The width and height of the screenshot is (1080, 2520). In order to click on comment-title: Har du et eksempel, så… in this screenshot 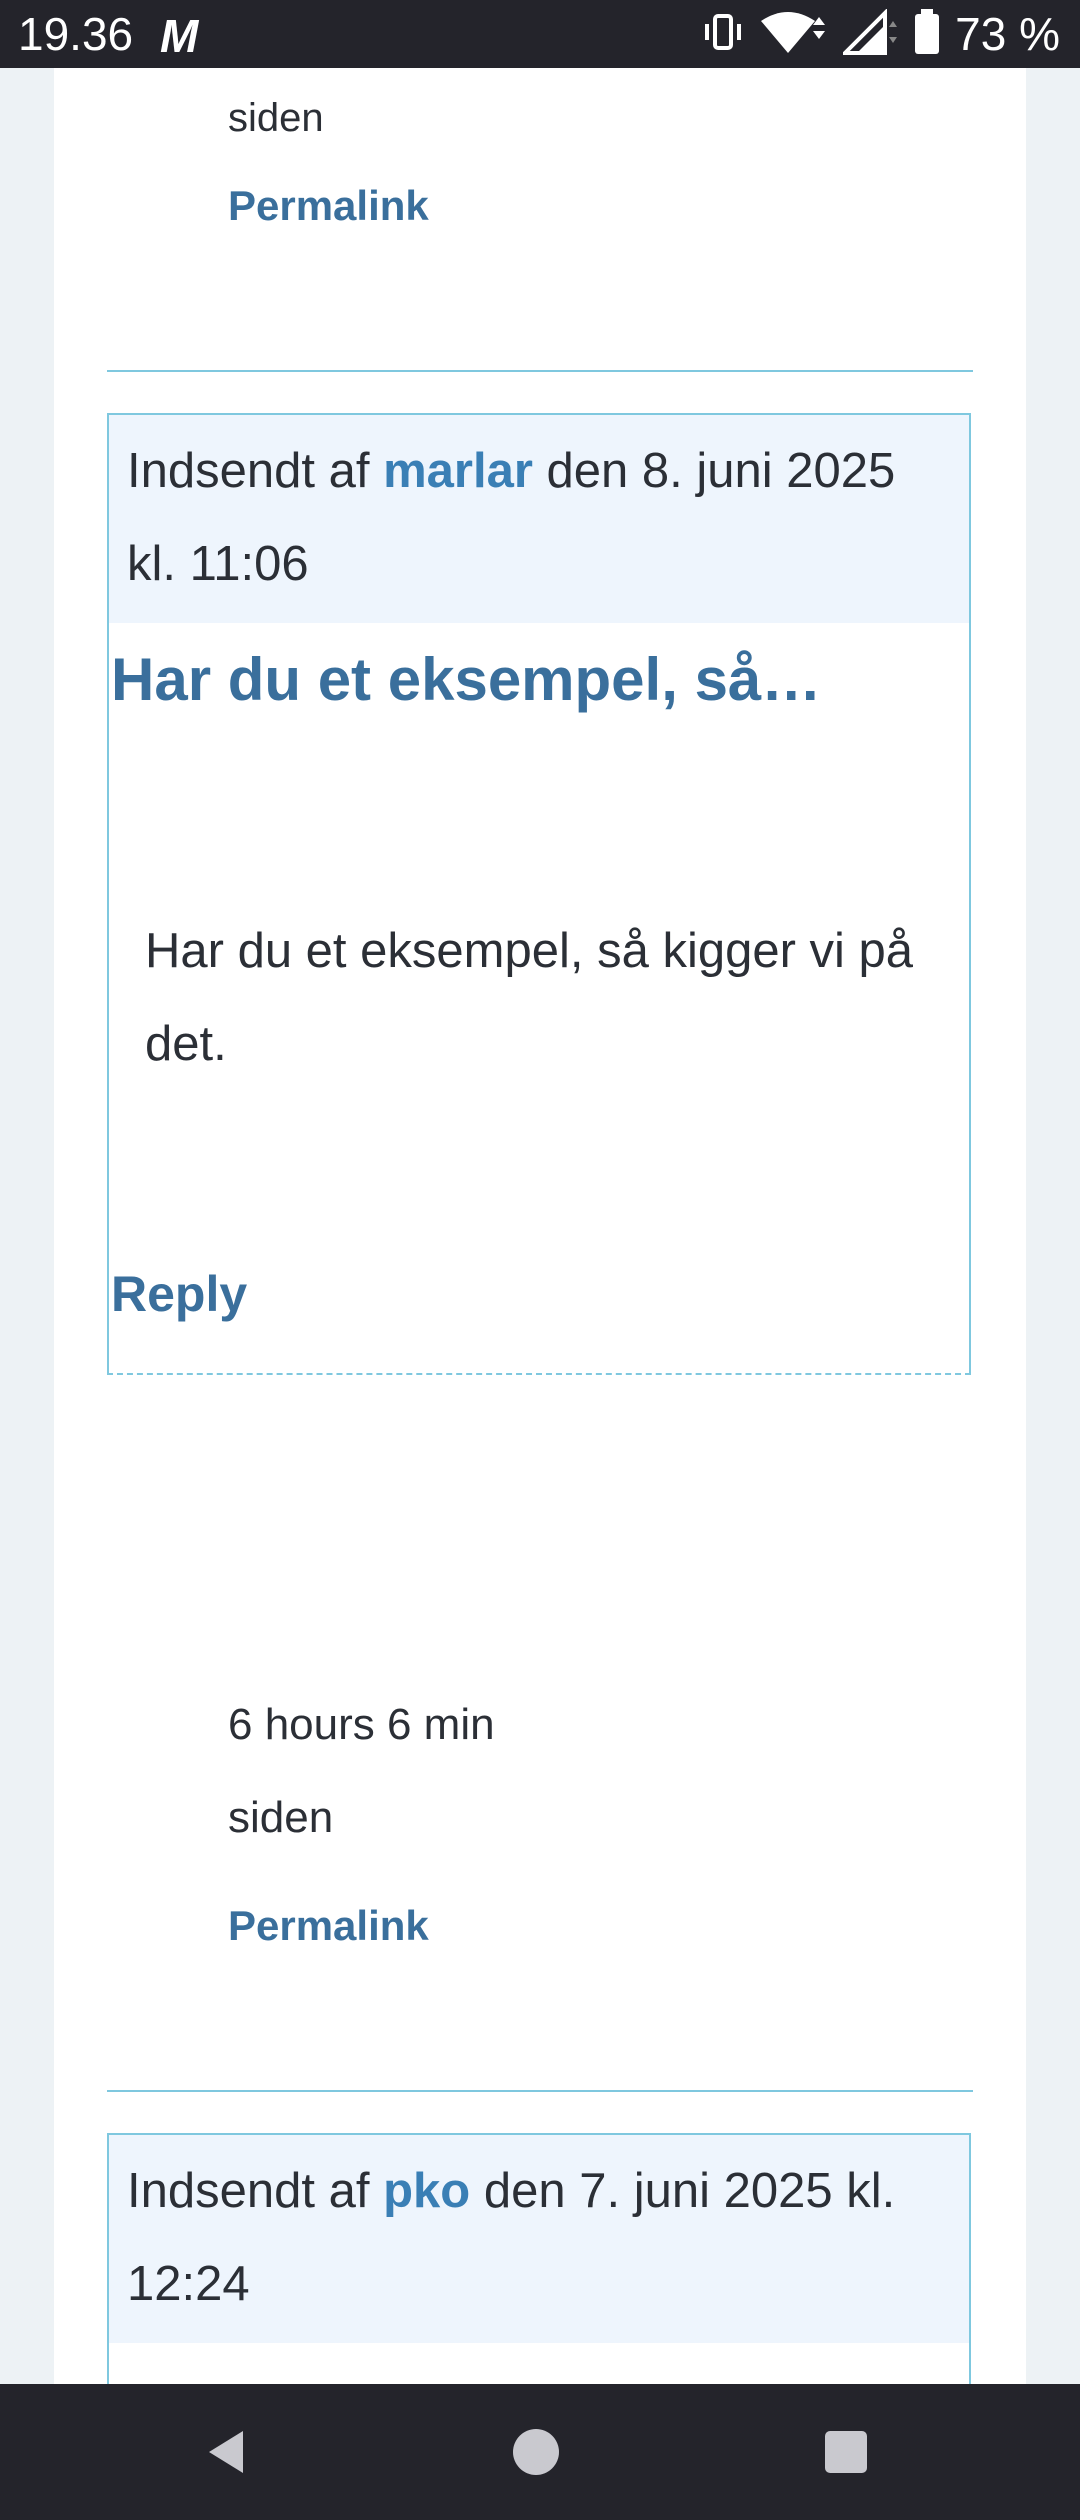, I will do `click(466, 680)`.